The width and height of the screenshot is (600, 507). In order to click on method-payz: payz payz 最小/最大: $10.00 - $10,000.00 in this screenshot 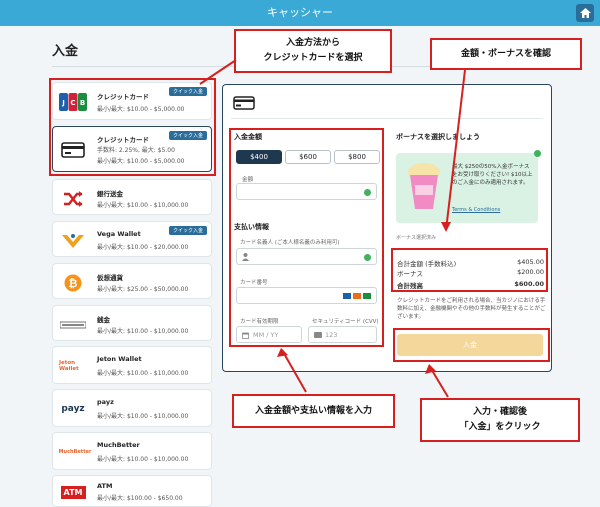, I will do `click(132, 408)`.